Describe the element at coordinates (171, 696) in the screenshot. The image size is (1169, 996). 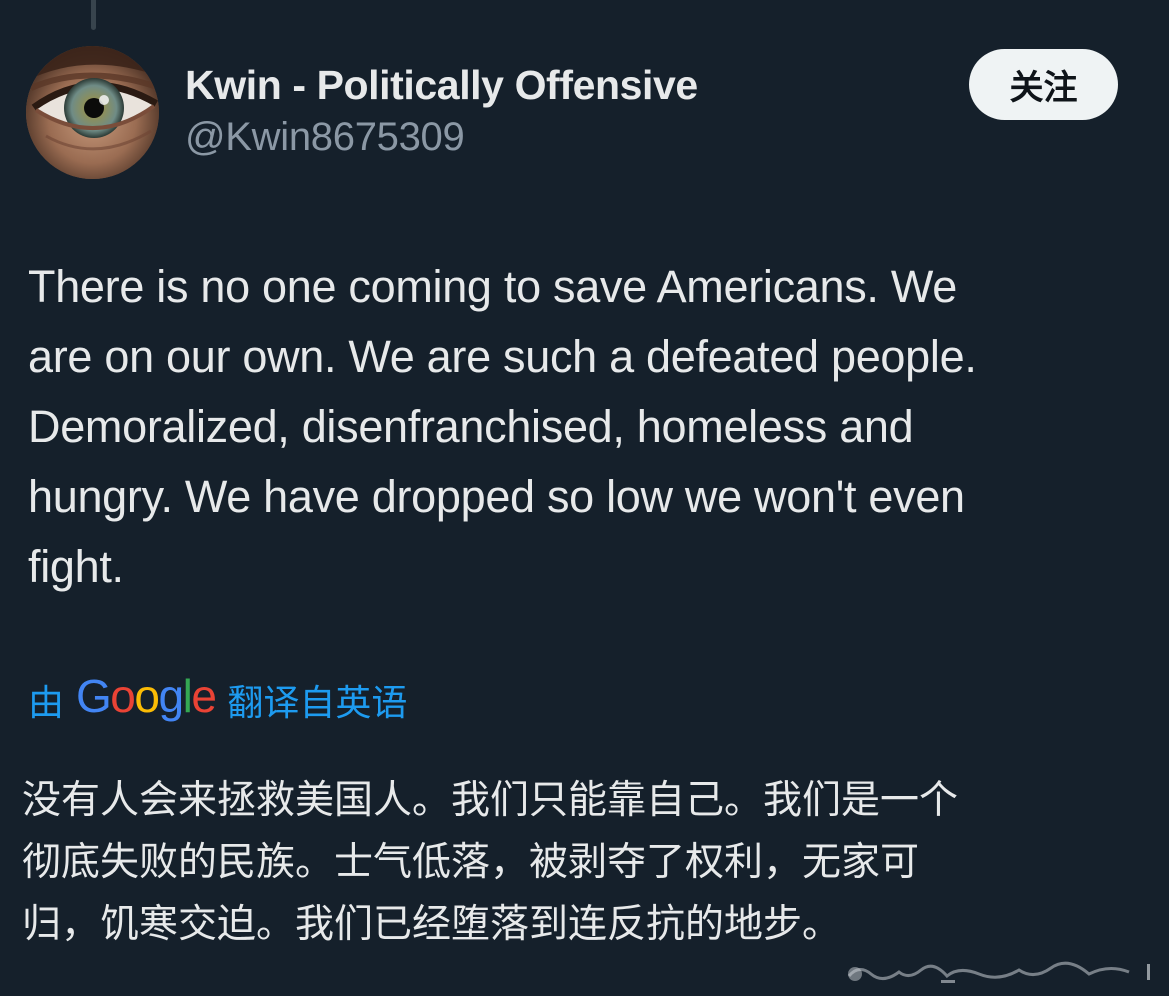
I see `google-logo-letter: g` at that location.